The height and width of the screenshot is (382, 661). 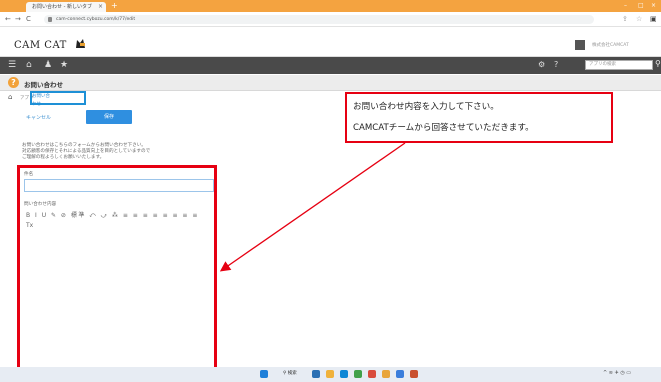 What do you see at coordinates (619, 65) in the screenshot?
I see `app-search-input: アプリの検索` at bounding box center [619, 65].